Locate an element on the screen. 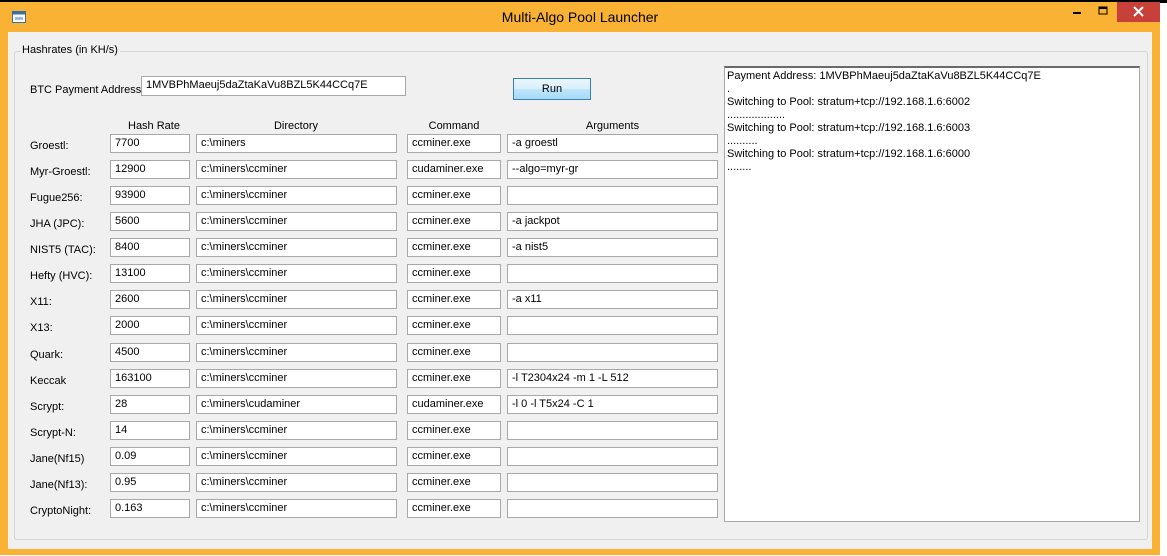 The height and width of the screenshot is (556, 1167). hashrate-input: 7700 is located at coordinates (150, 143).